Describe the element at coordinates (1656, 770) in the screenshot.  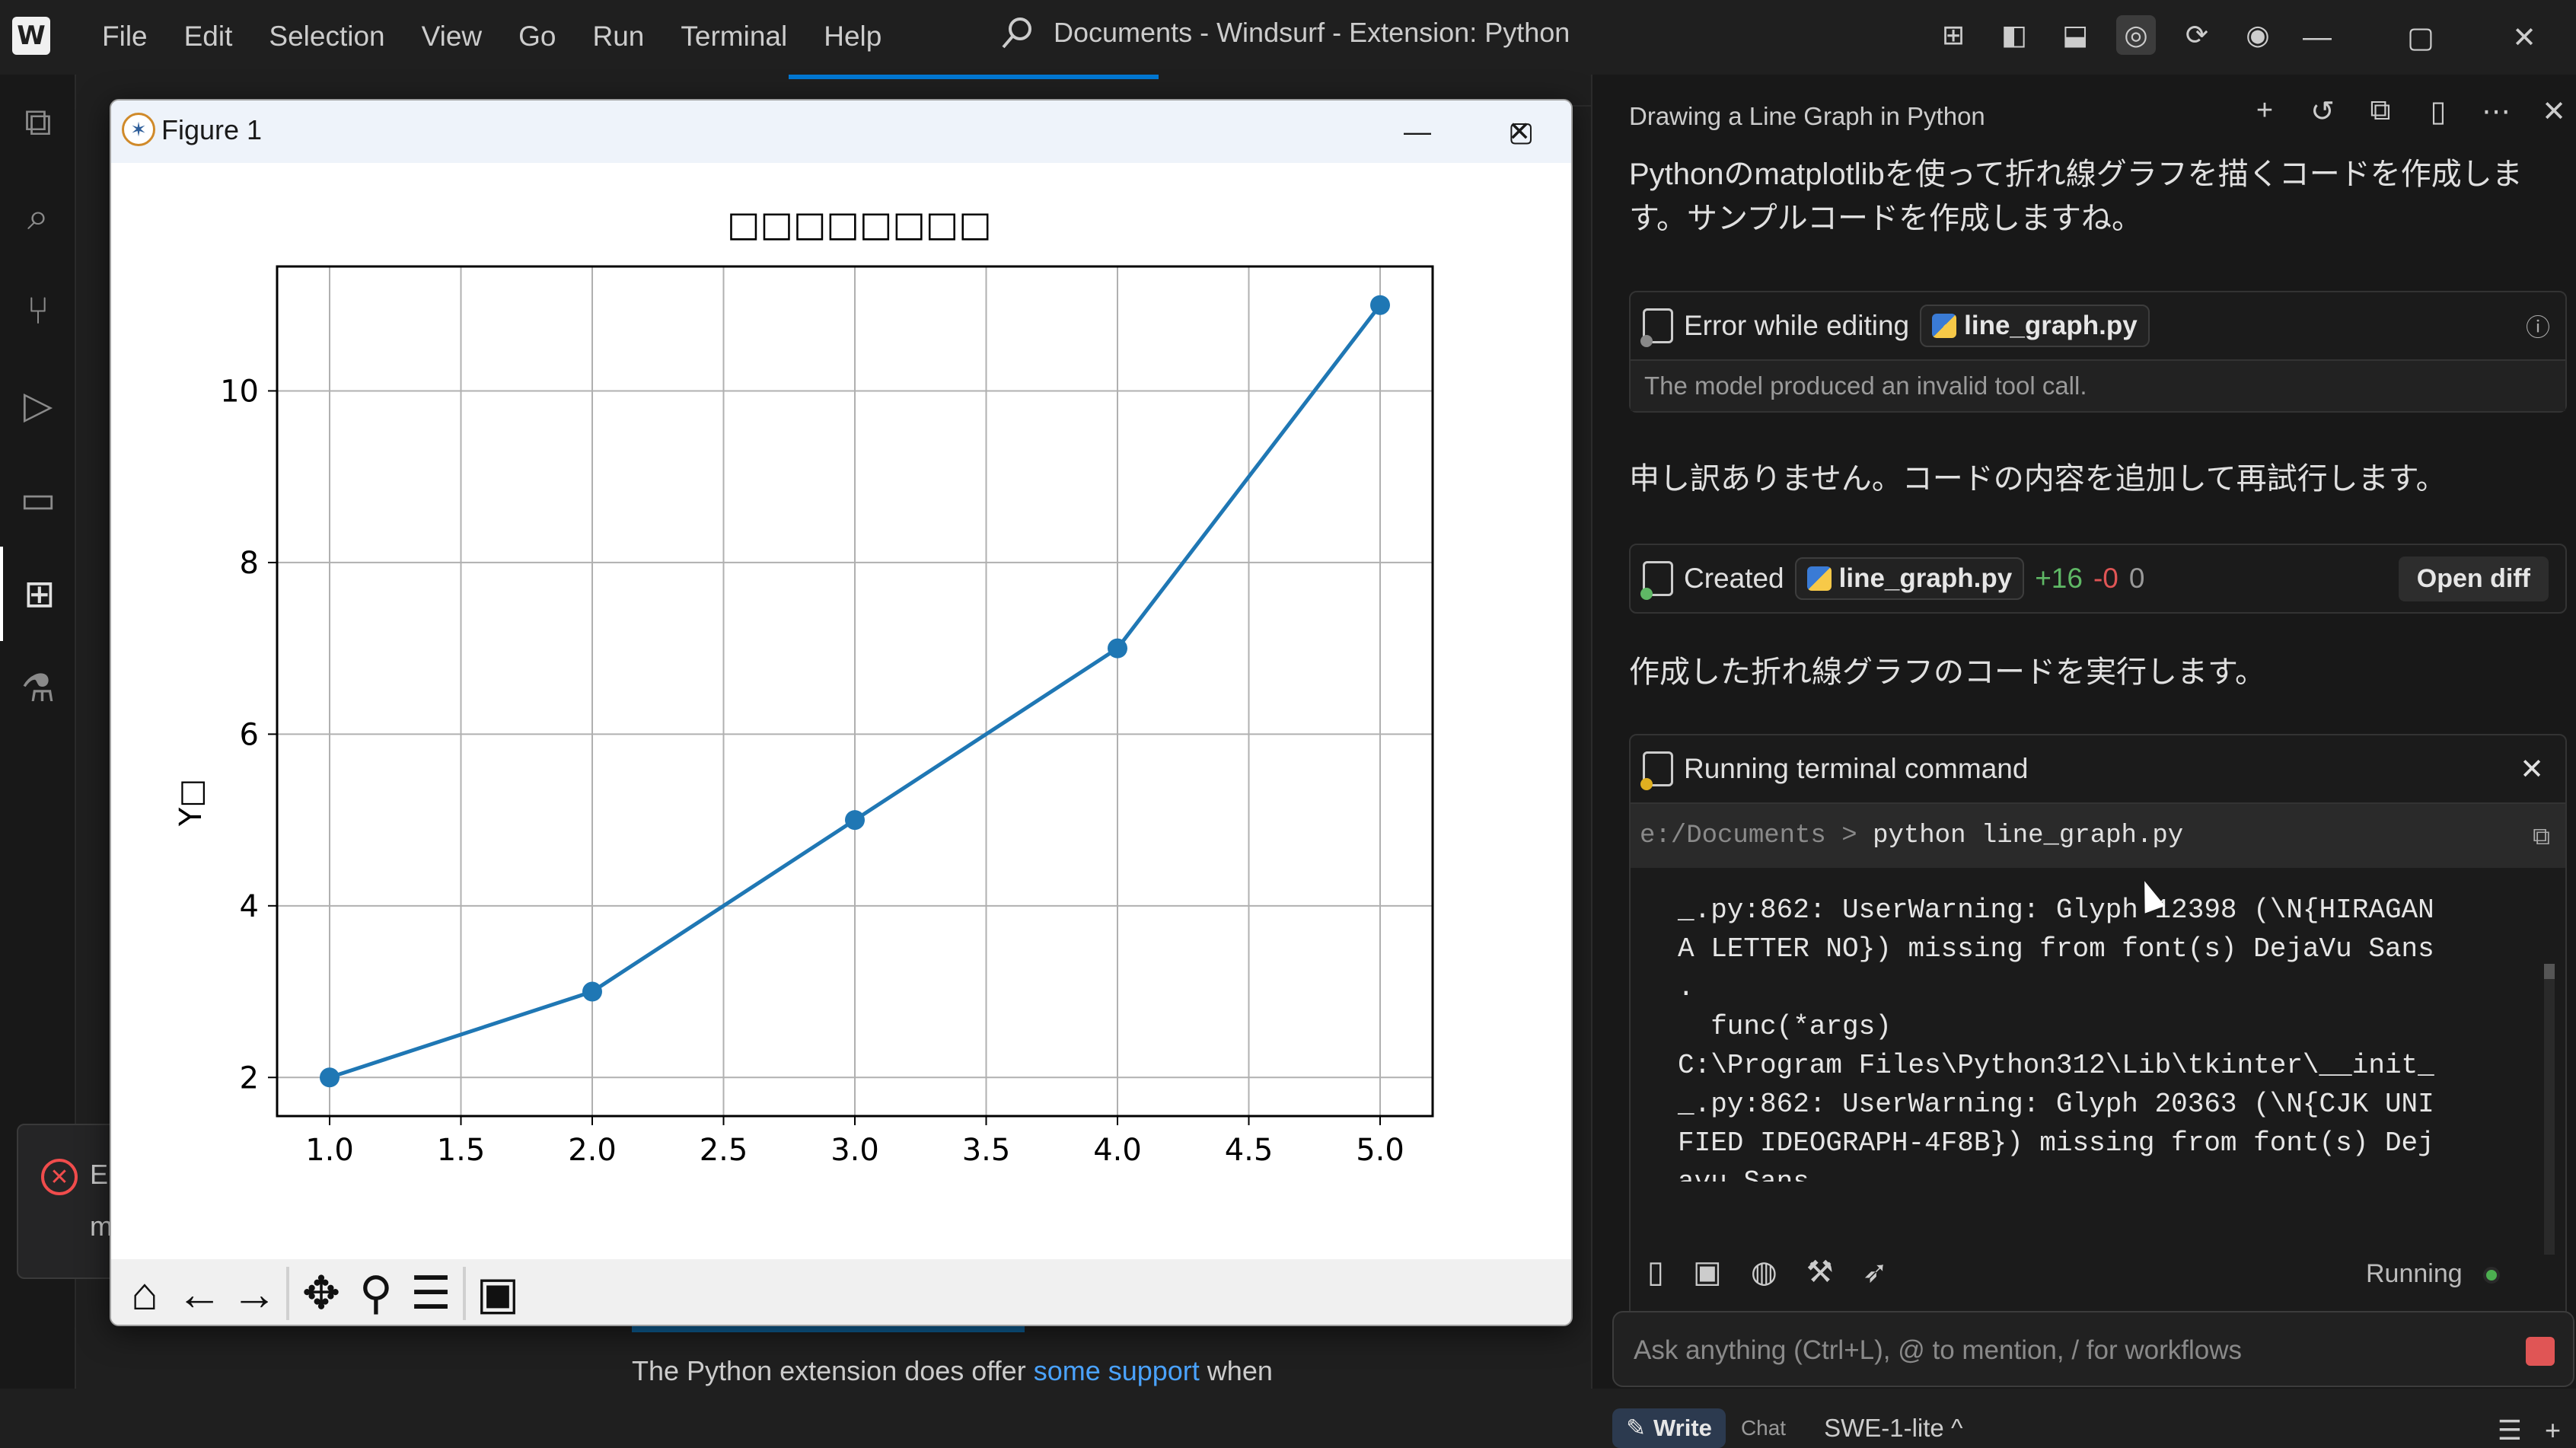
I see `terminal-icon` at that location.